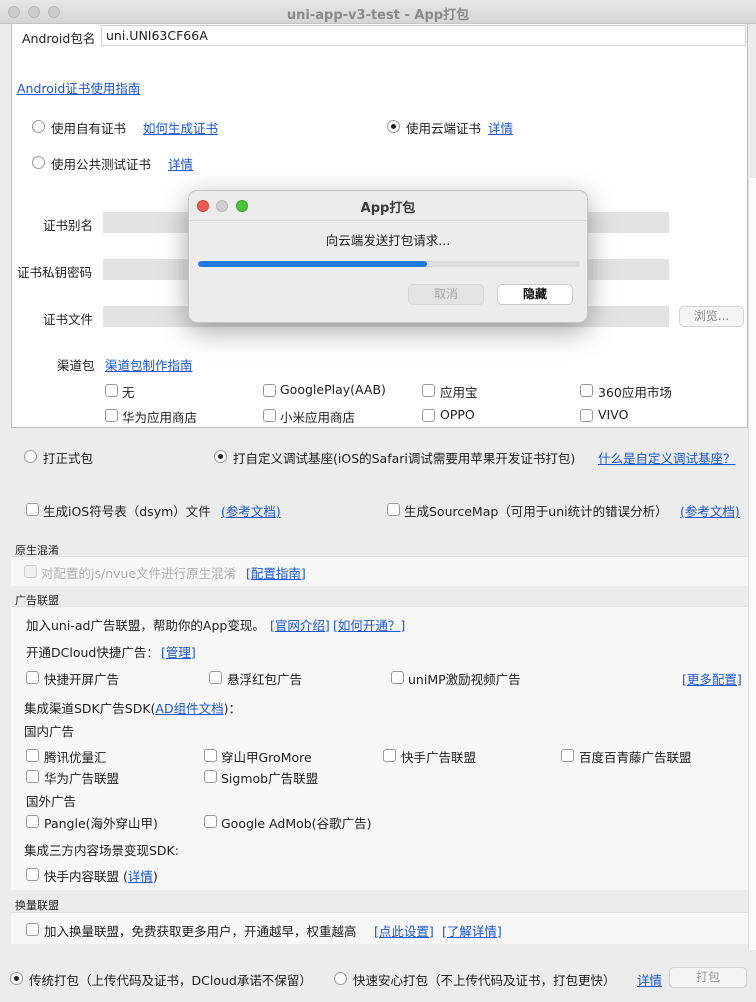  Describe the element at coordinates (75, 757) in the screenshot. I see `domestic-ad-label: 腾讯优量汇` at that location.